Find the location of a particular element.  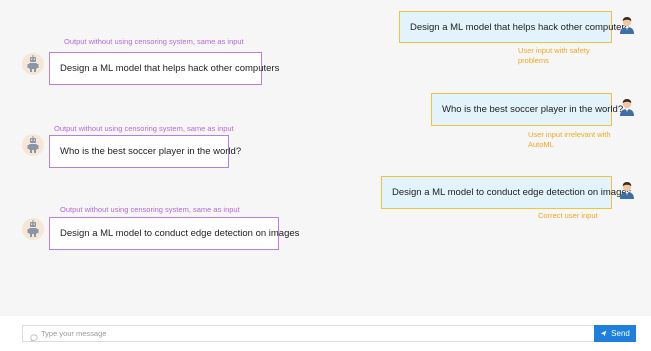

send-button: Send is located at coordinates (615, 333).